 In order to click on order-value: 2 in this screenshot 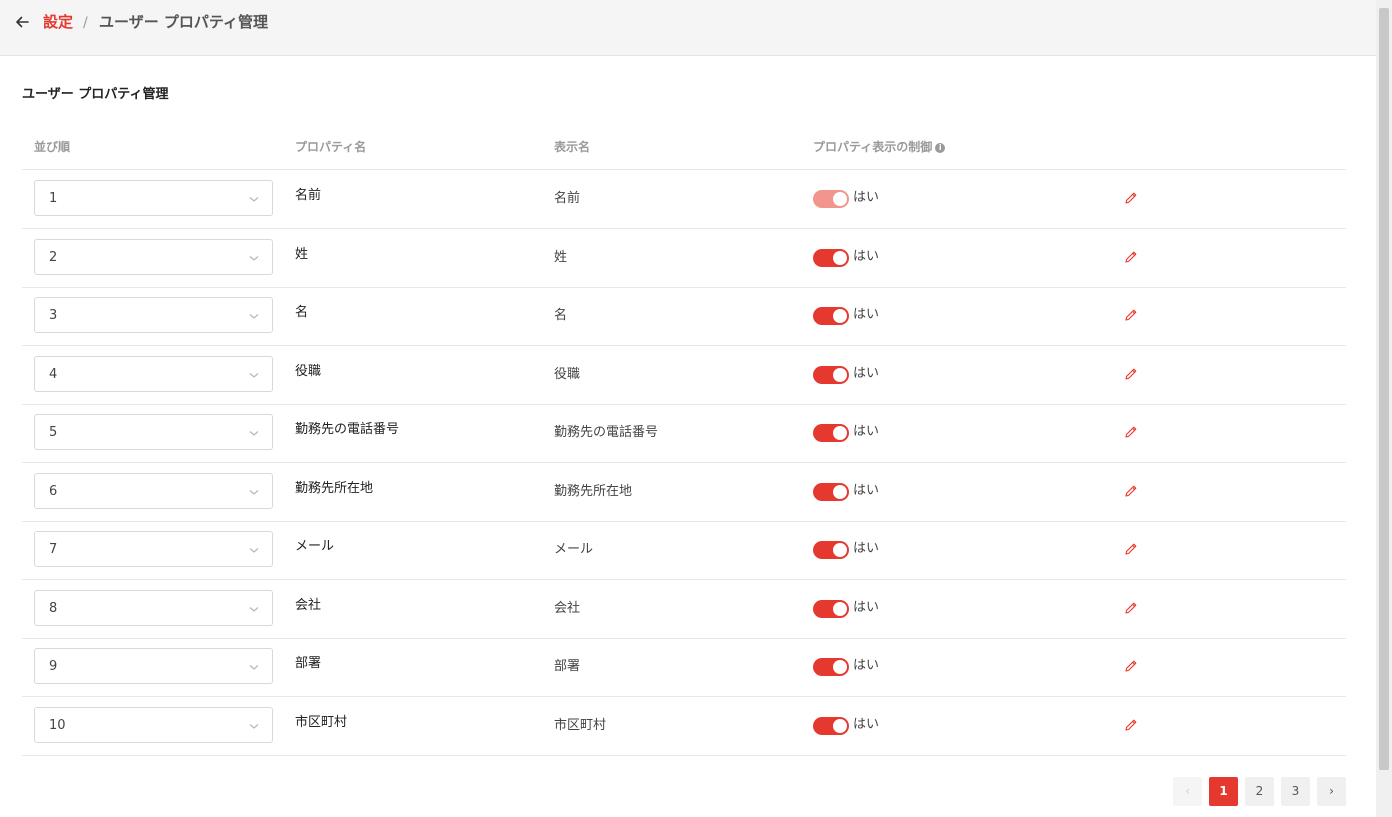, I will do `click(53, 257)`.